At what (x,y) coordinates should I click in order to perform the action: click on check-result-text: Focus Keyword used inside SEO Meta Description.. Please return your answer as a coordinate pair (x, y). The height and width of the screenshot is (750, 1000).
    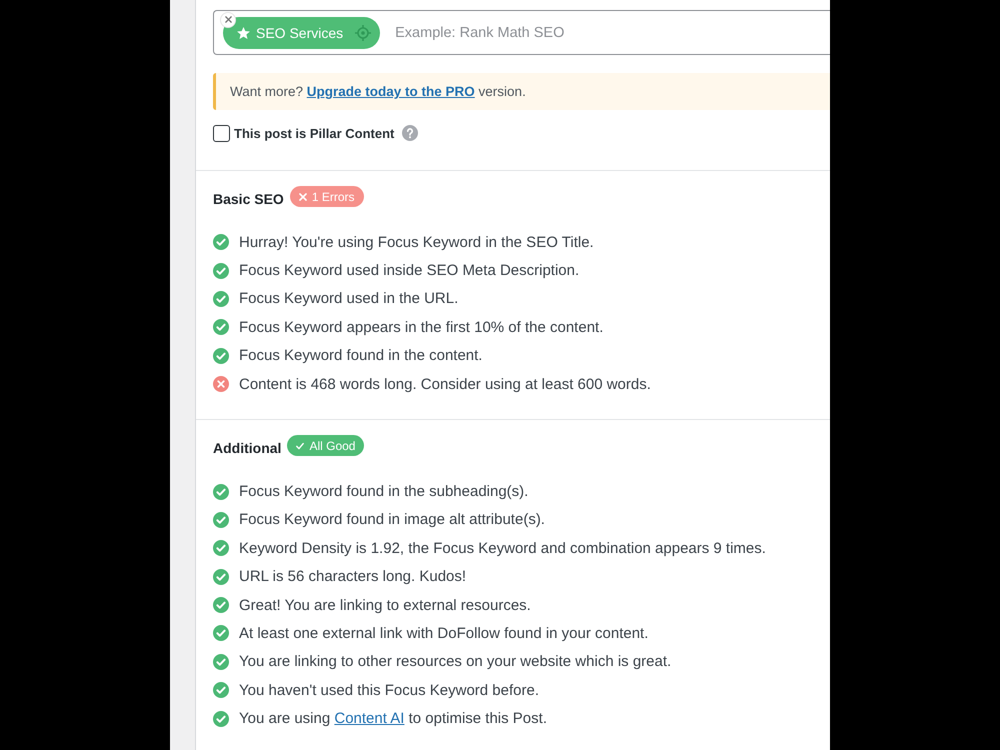
    Looking at the image, I should click on (409, 271).